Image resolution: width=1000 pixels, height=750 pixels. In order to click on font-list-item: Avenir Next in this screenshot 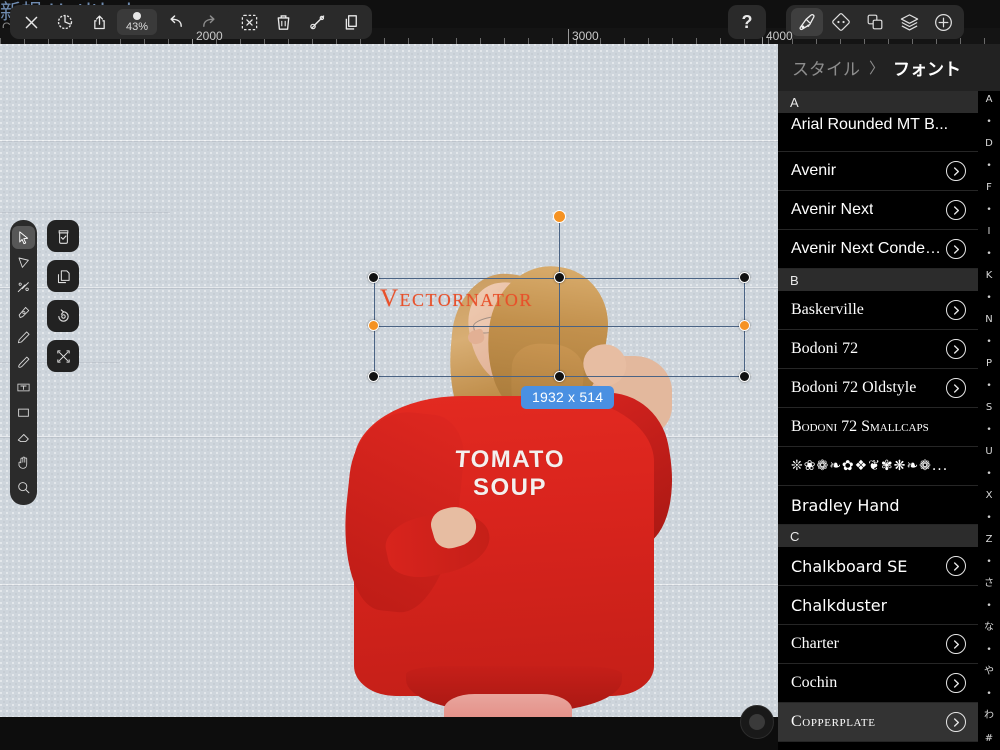, I will do `click(878, 210)`.